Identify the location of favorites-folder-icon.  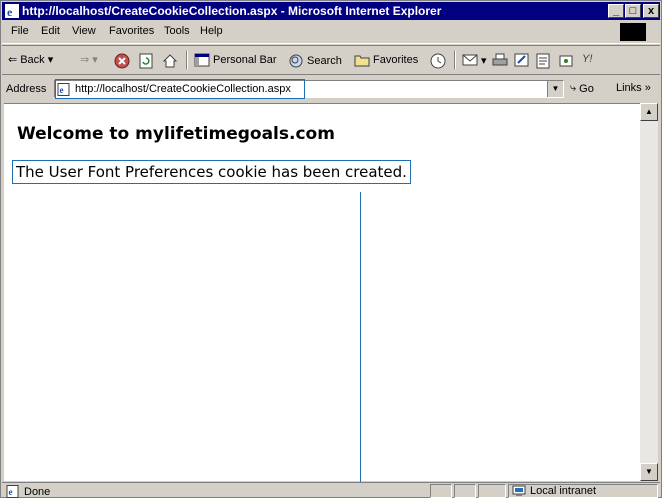
(362, 61).